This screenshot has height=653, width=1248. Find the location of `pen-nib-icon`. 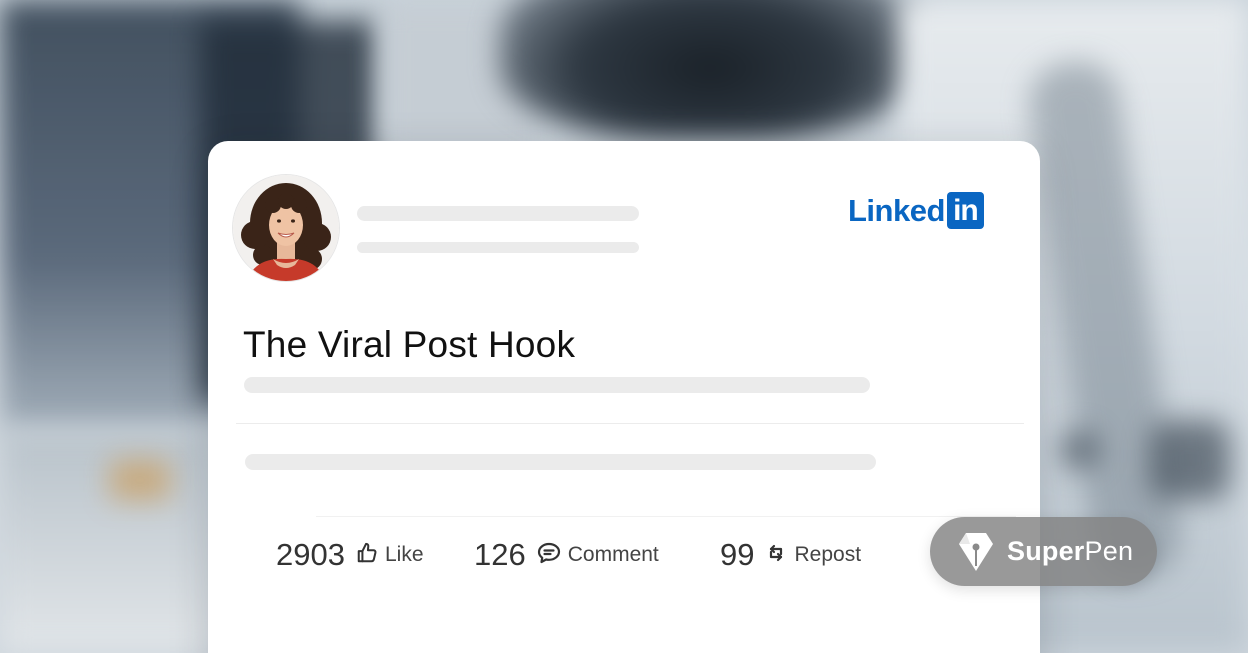

pen-nib-icon is located at coordinates (976, 551).